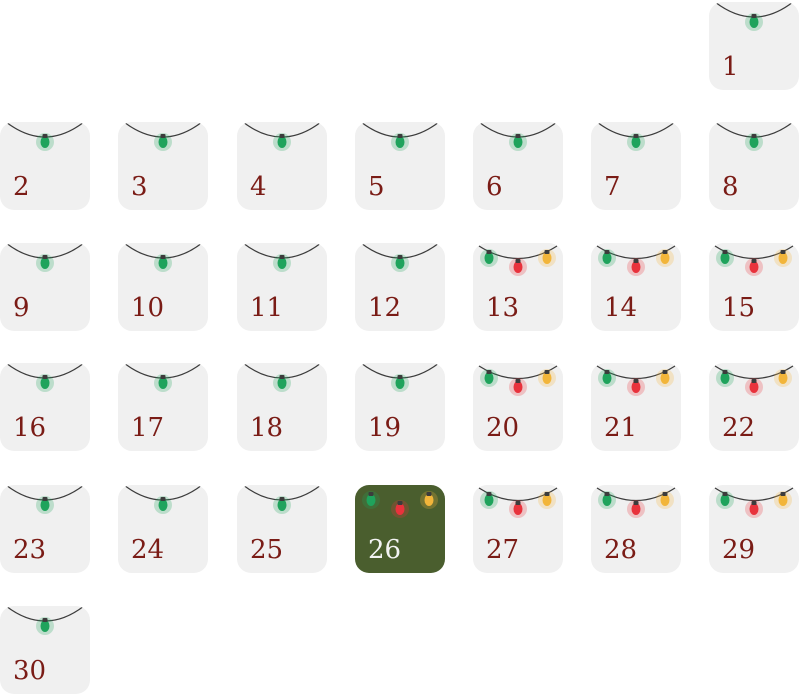  I want to click on day-tile-19: 19, so click(400, 407).